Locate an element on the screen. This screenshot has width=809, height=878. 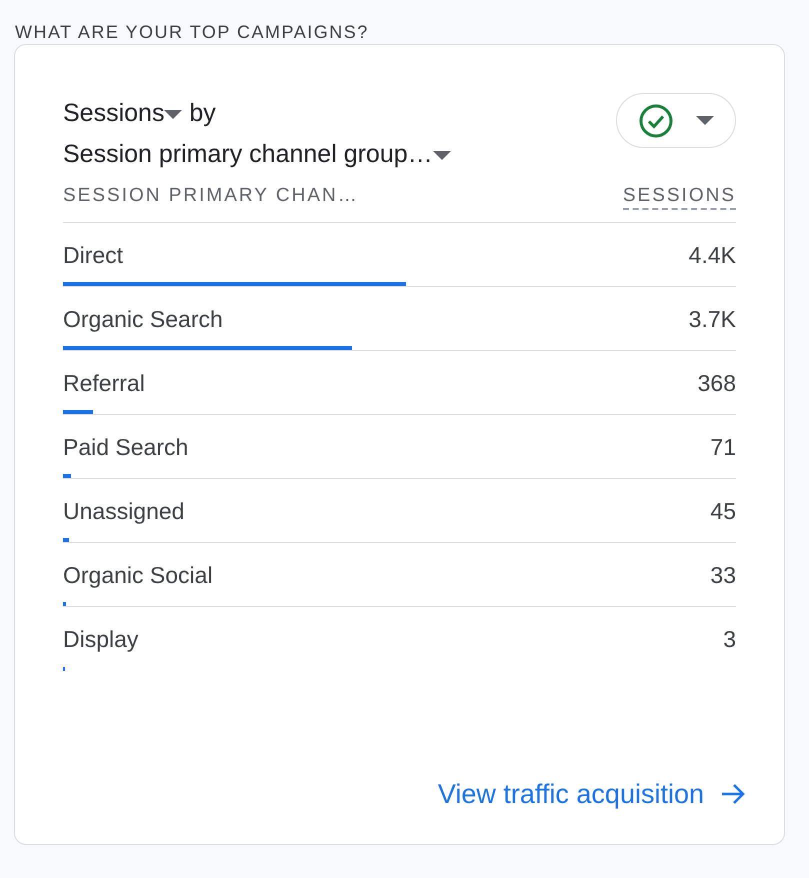
session-count: 45 is located at coordinates (723, 511).